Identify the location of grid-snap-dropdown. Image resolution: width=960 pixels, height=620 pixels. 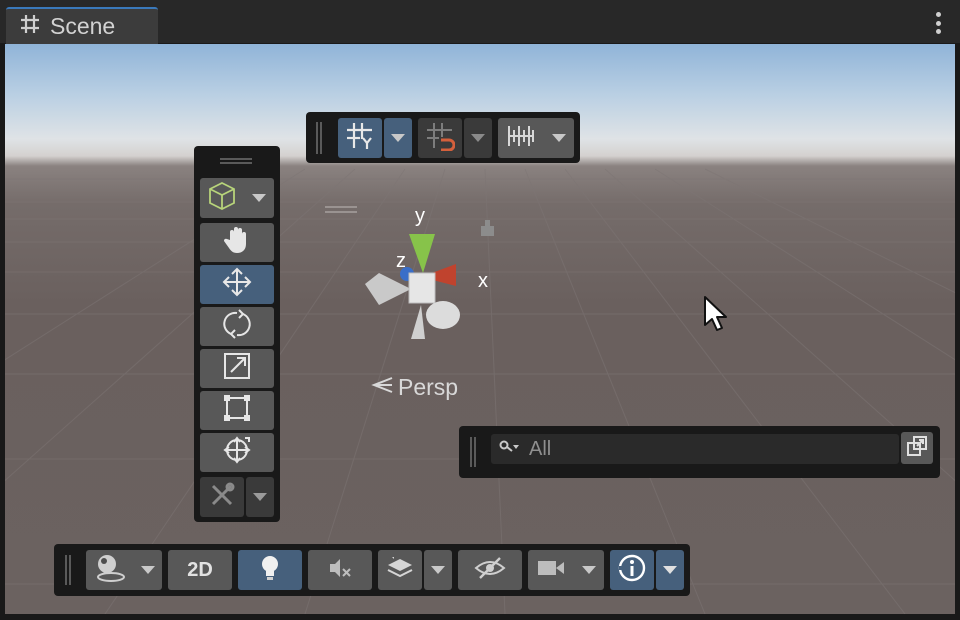
(398, 138).